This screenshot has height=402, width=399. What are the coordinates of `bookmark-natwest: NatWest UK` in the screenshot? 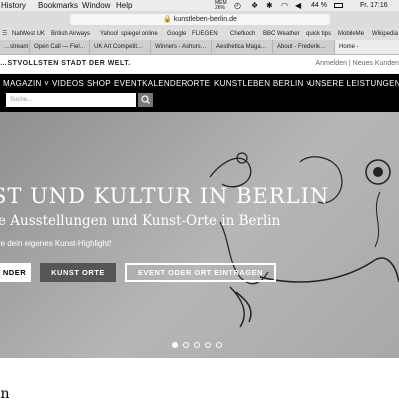 It's located at (28, 34).